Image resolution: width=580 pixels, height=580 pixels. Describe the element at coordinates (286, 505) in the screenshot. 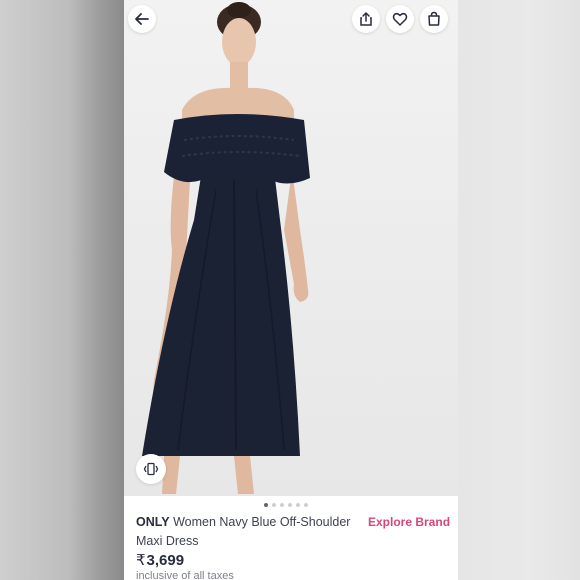

I see `image-carousel-indicator` at that location.